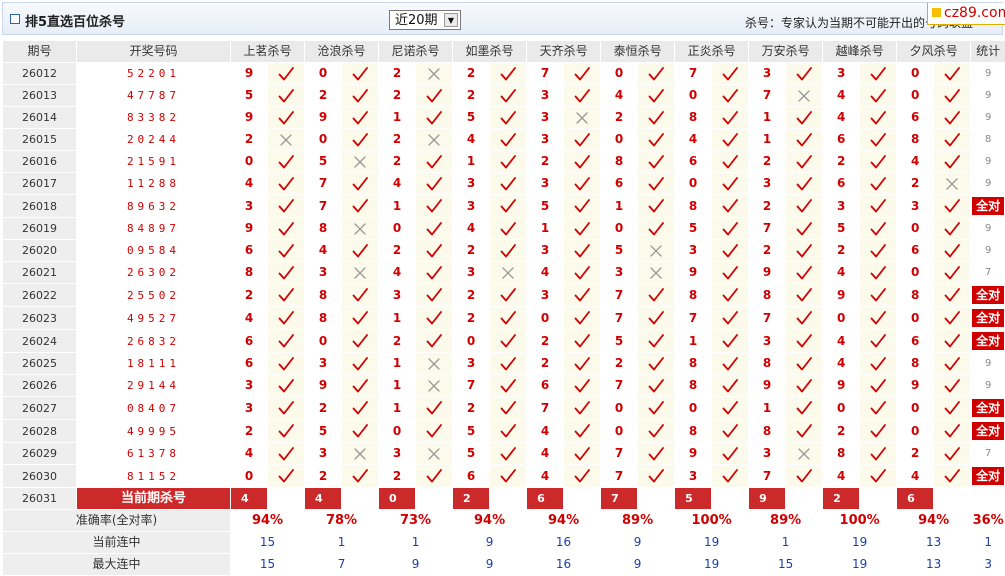  Describe the element at coordinates (619, 206) in the screenshot. I see `kill-number-cell: 1` at that location.